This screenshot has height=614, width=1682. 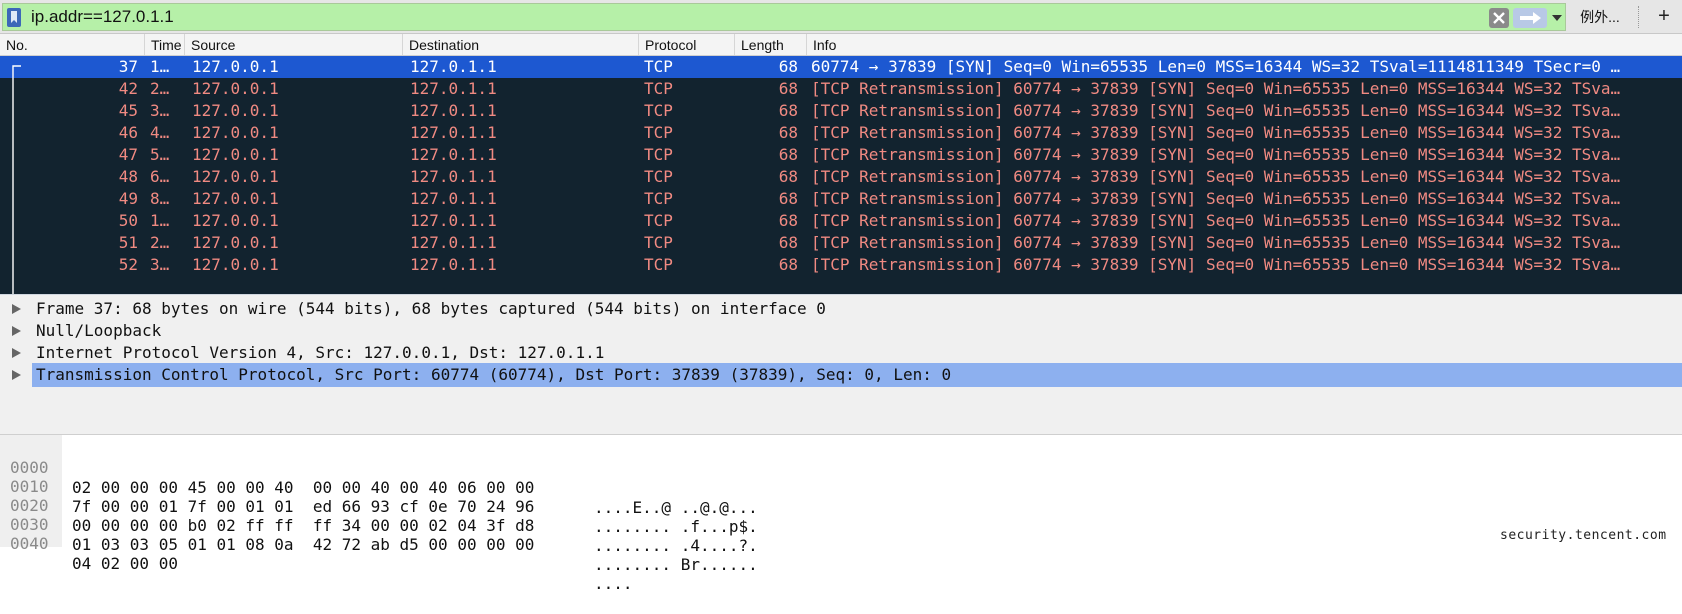 What do you see at coordinates (1639, 17) in the screenshot?
I see `toolbar-divider` at bounding box center [1639, 17].